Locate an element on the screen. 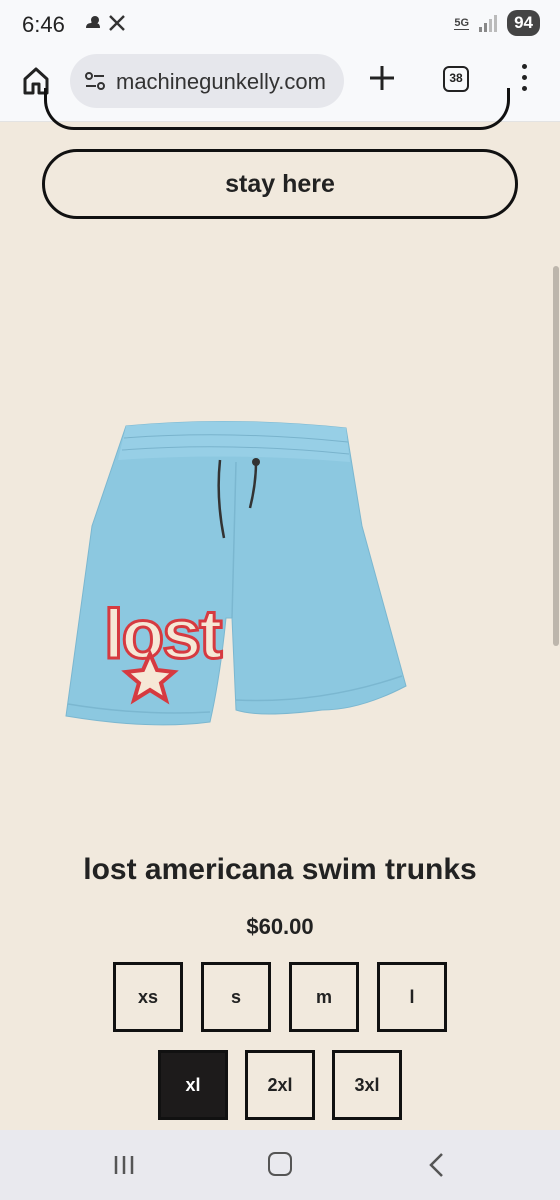  network-type: 5G is located at coordinates (462, 23).